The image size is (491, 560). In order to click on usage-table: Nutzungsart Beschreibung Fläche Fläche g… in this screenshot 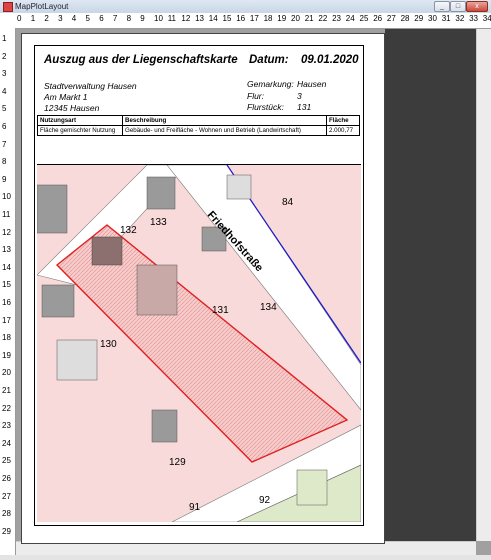, I will do `click(198, 125)`.